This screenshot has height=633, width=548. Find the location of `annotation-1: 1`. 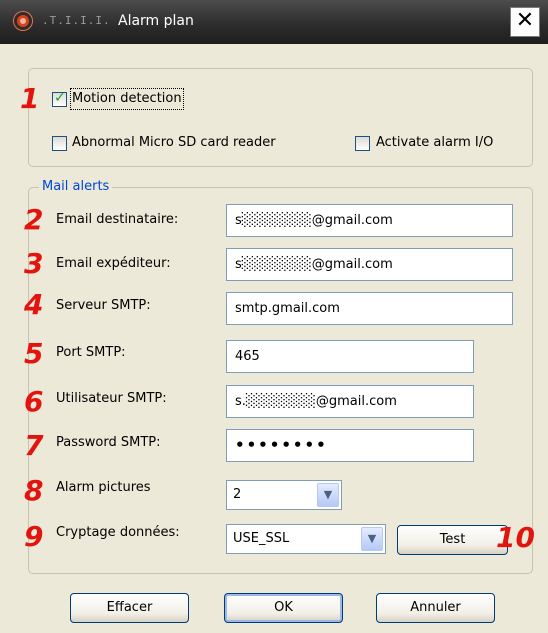

annotation-1: 1 is located at coordinates (30, 98).